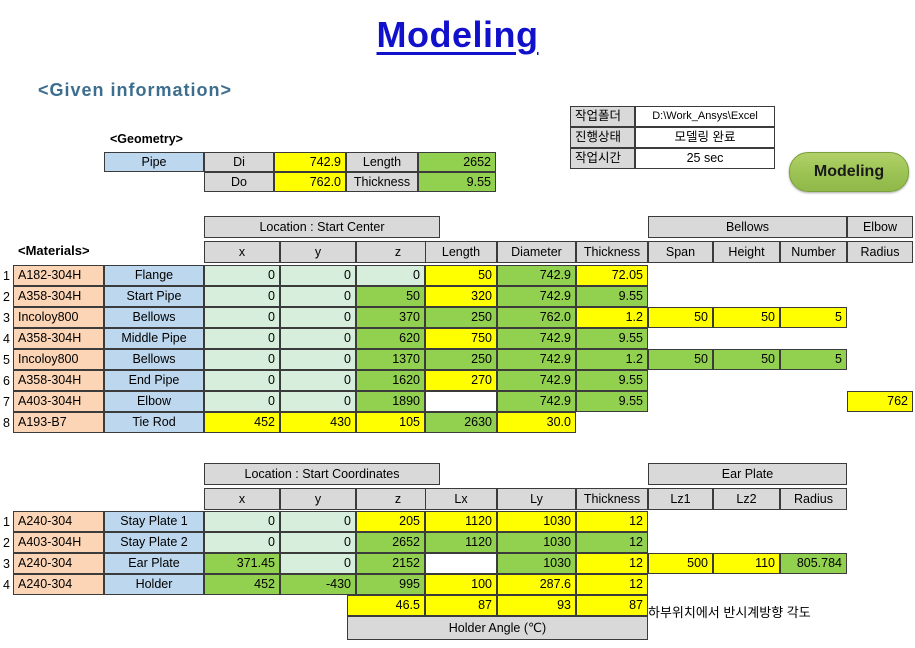 This screenshot has width=915, height=648. What do you see at coordinates (612, 605) in the screenshot?
I see `cell-angle-thickness: 87` at bounding box center [612, 605].